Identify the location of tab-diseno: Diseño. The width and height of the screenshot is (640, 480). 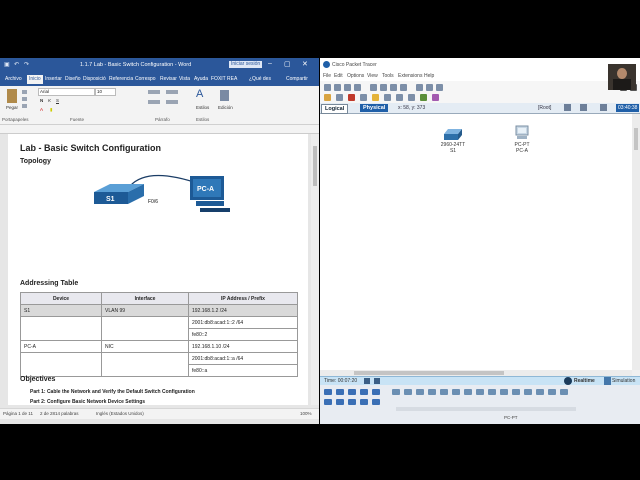
(73, 79).